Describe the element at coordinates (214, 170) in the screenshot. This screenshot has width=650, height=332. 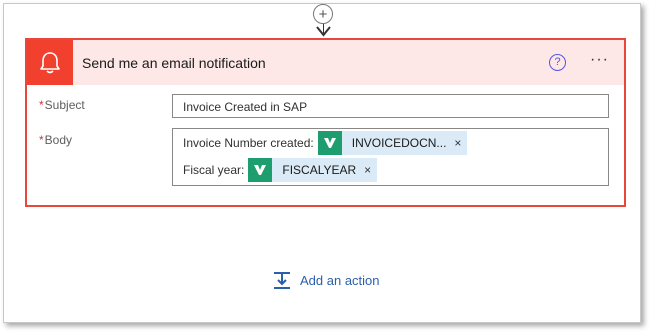
I see `body-text: Fiscal year:` at that location.